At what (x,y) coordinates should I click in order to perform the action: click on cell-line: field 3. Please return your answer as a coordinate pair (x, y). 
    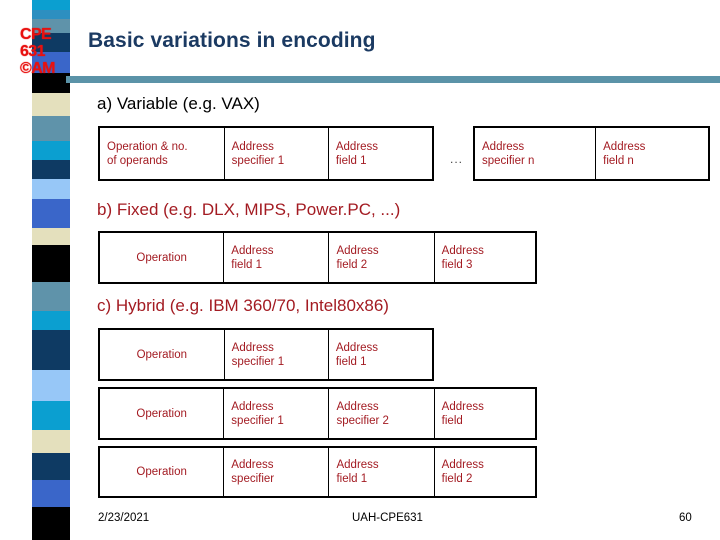
    Looking at the image, I should click on (457, 264).